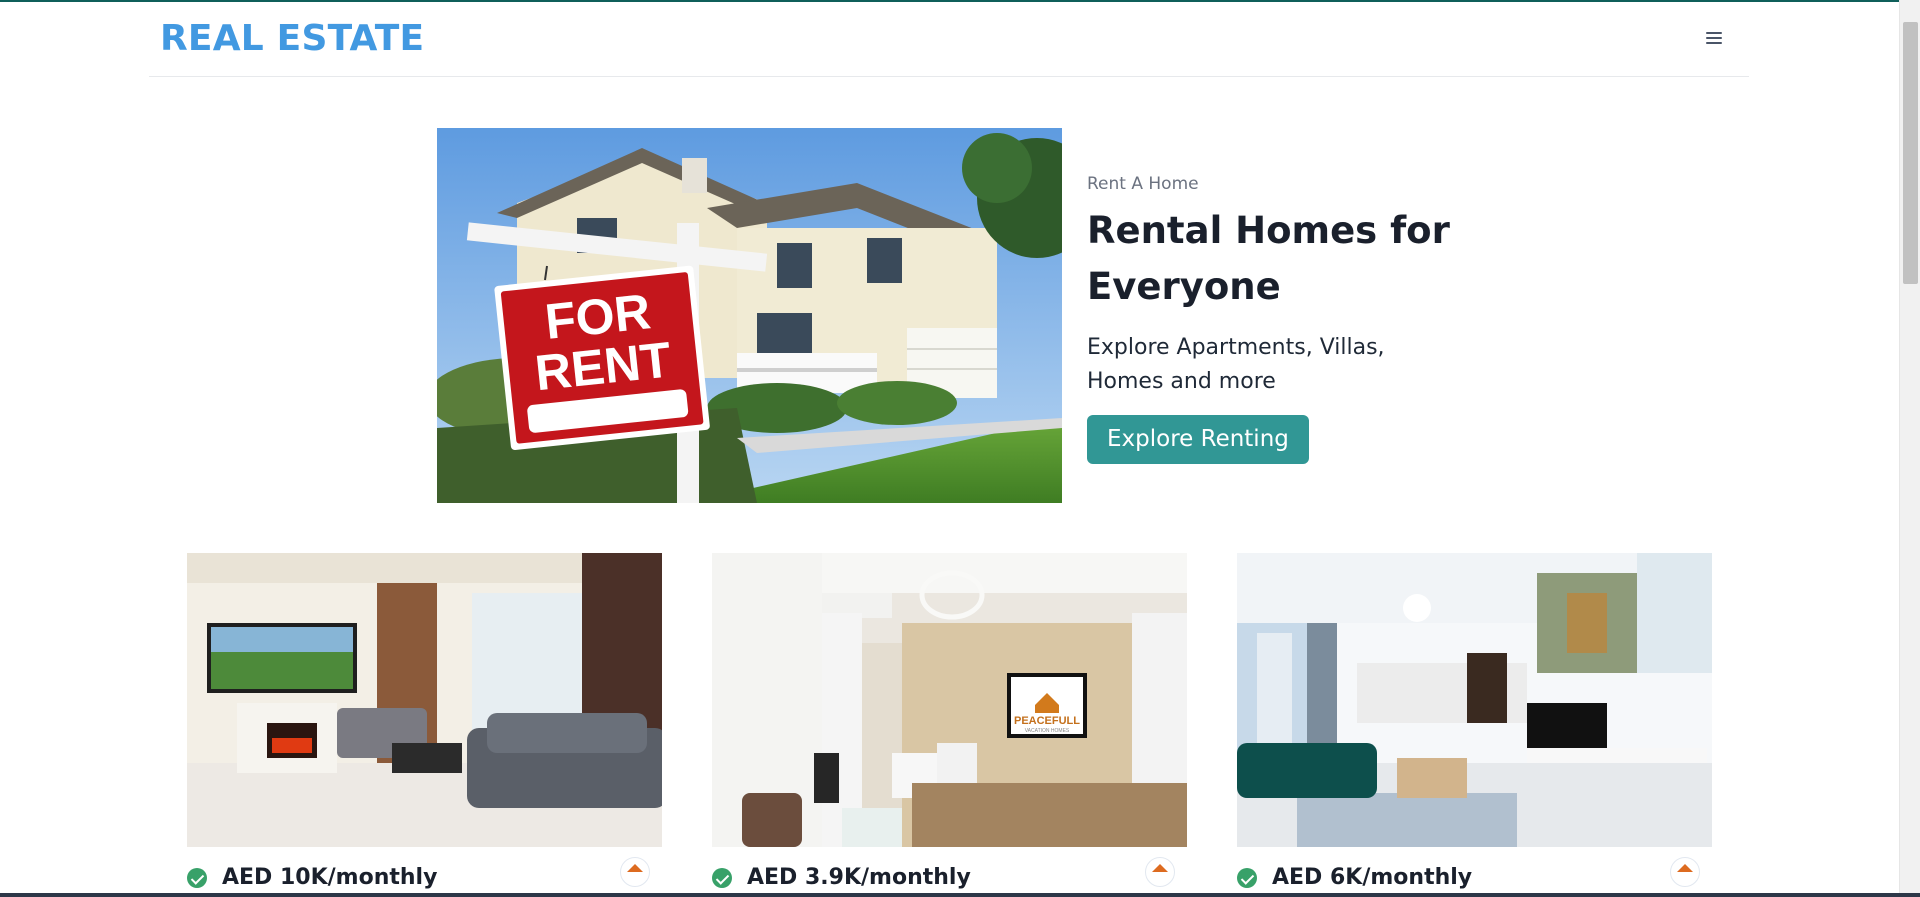 The image size is (1920, 897). Describe the element at coordinates (1372, 877) in the screenshot. I see `listing-price: AED 6K/monthly` at that location.